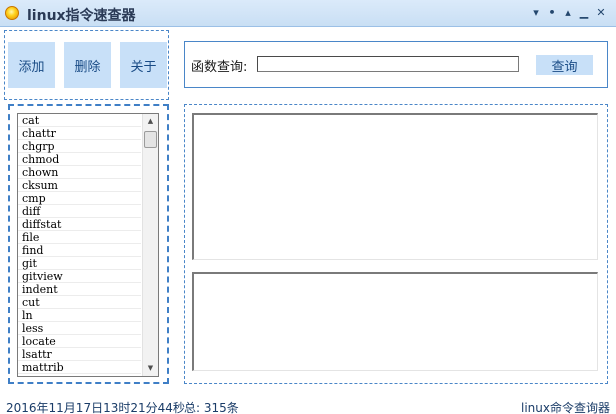 The width and height of the screenshot is (616, 414). I want to click on window-title: linux指令速查器, so click(81, 16).